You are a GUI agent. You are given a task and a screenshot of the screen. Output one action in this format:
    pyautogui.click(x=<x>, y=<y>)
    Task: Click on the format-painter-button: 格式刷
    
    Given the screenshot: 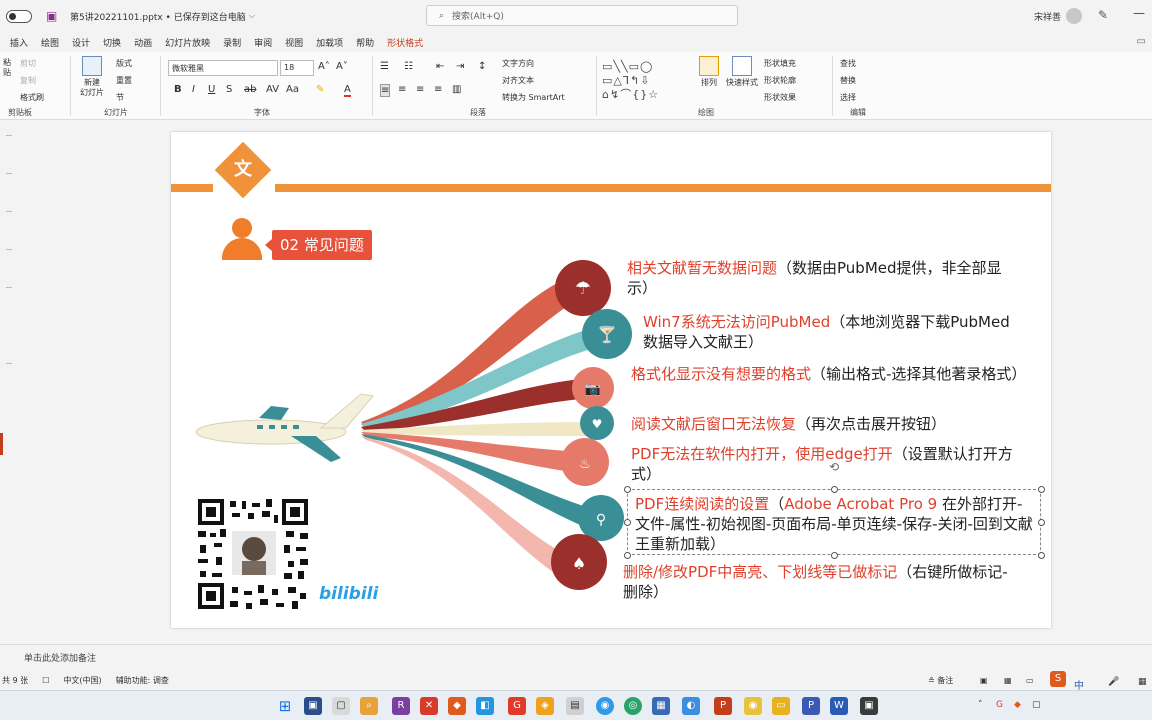 What is the action you would take?
    pyautogui.click(x=32, y=97)
    